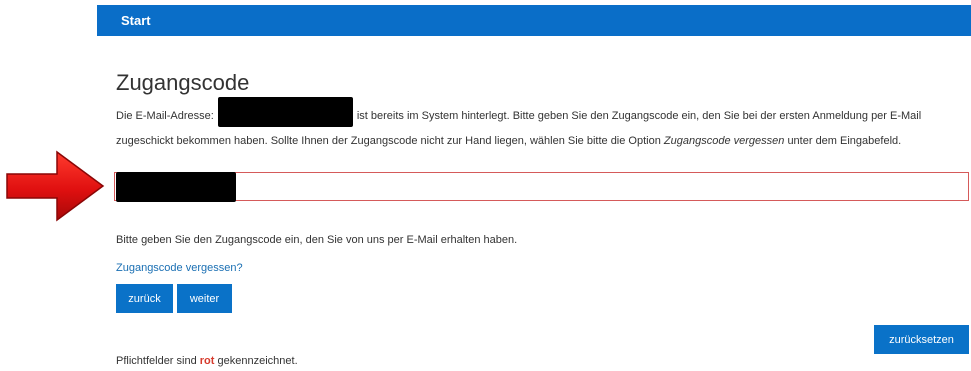 The width and height of the screenshot is (971, 371). What do you see at coordinates (724, 141) in the screenshot?
I see `desc-option-name: Zugangscode vergessen` at bounding box center [724, 141].